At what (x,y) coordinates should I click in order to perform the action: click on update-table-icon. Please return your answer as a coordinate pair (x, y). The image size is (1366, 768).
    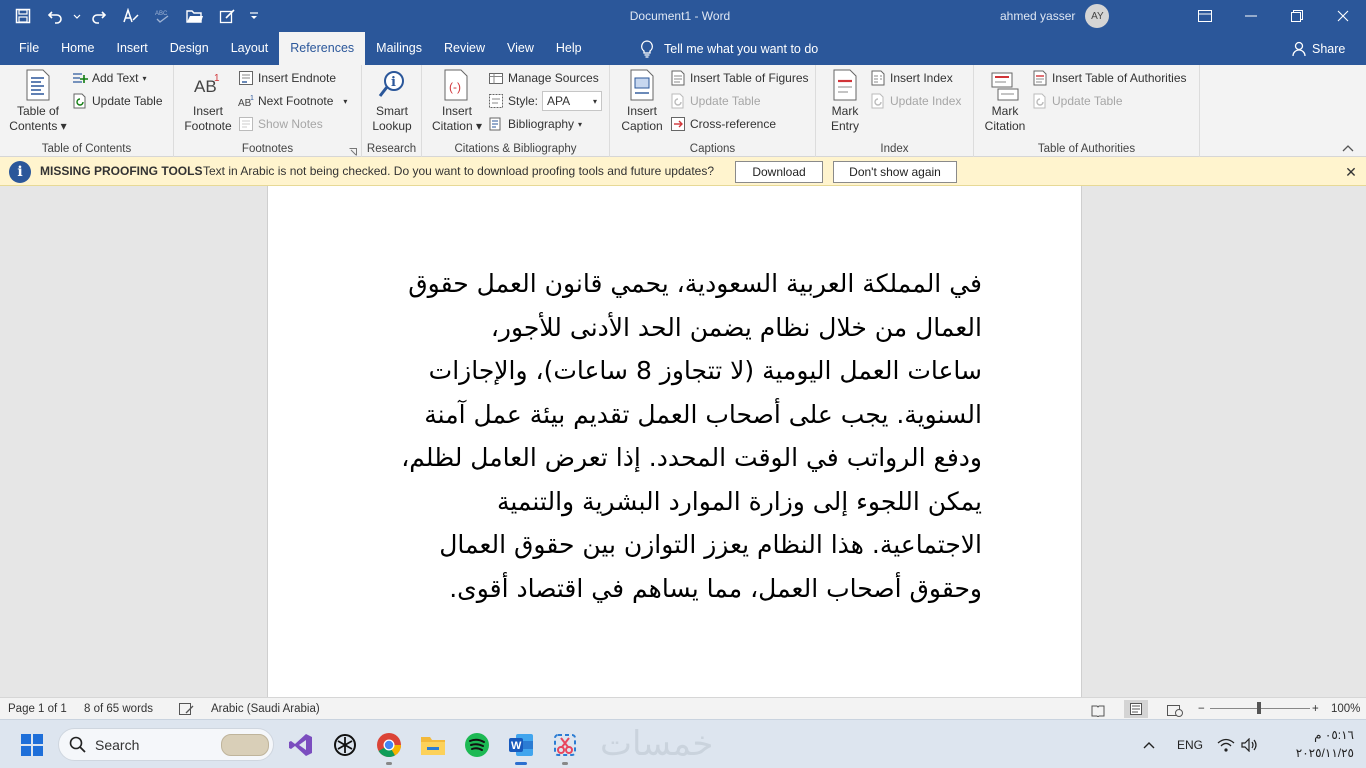
    Looking at the image, I should click on (678, 101).